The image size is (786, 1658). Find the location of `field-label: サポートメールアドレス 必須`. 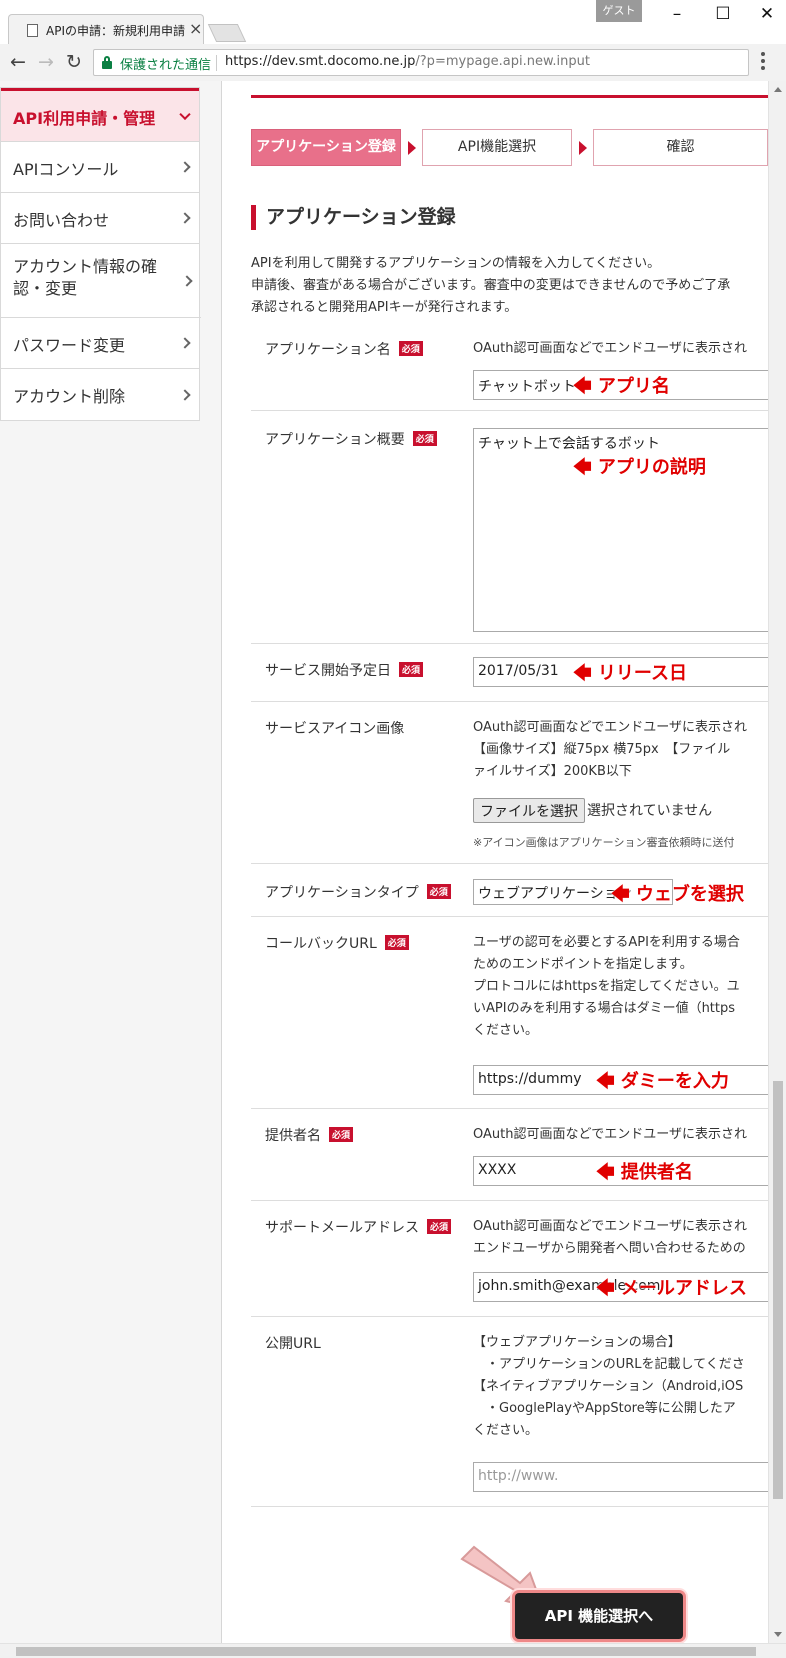

field-label: サポートメールアドレス 必須 is located at coordinates (358, 1227).